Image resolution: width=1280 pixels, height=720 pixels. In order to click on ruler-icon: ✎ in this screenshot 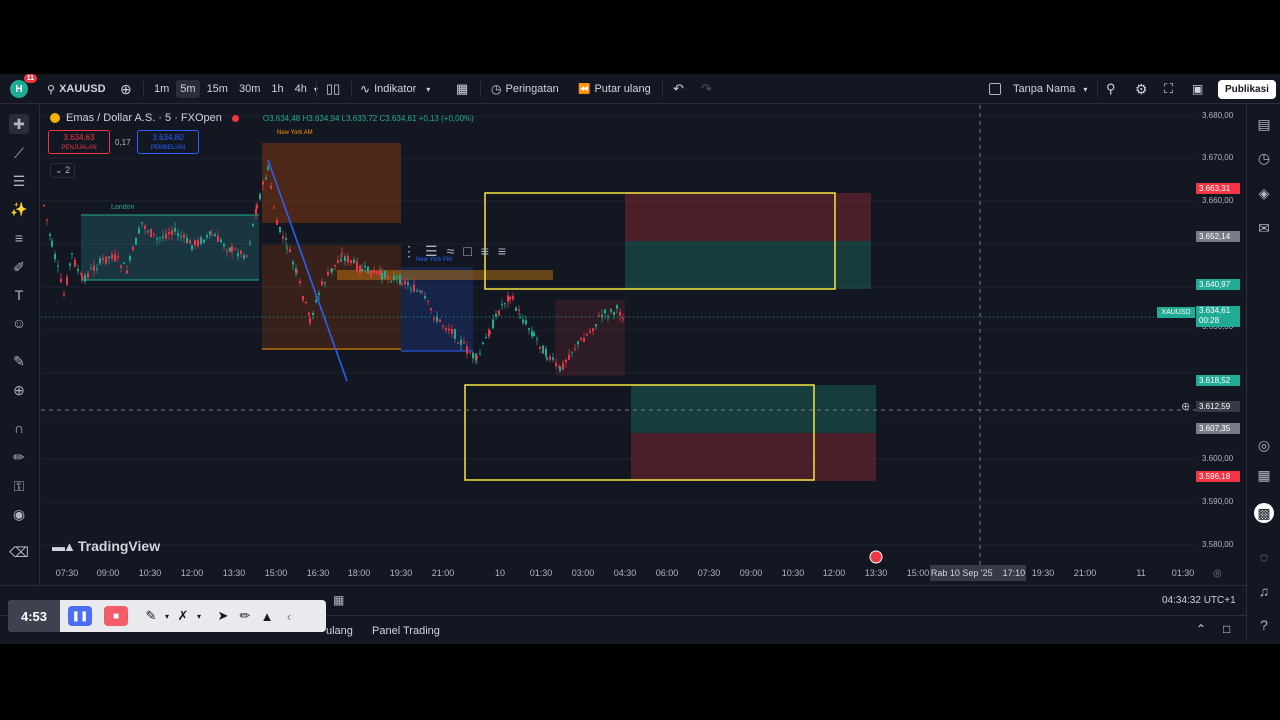, I will do `click(19, 361)`.